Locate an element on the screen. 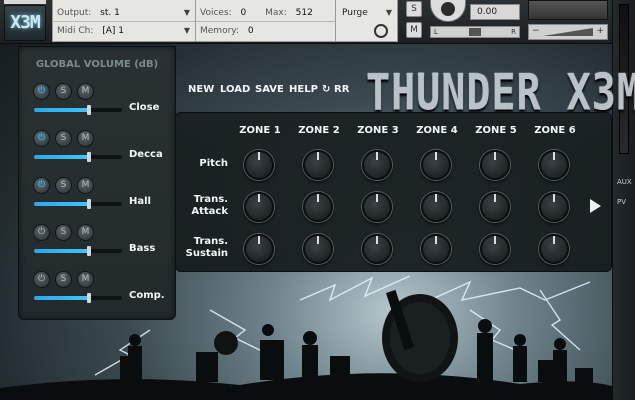 The height and width of the screenshot is (400, 635). zone-row-label: Pitch is located at coordinates (202, 164).